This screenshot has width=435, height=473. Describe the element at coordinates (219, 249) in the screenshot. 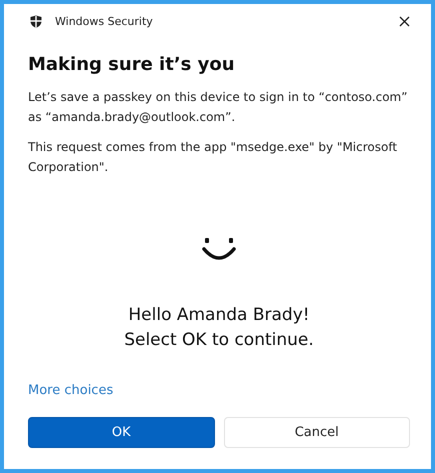

I see `smiley-face-icon` at that location.